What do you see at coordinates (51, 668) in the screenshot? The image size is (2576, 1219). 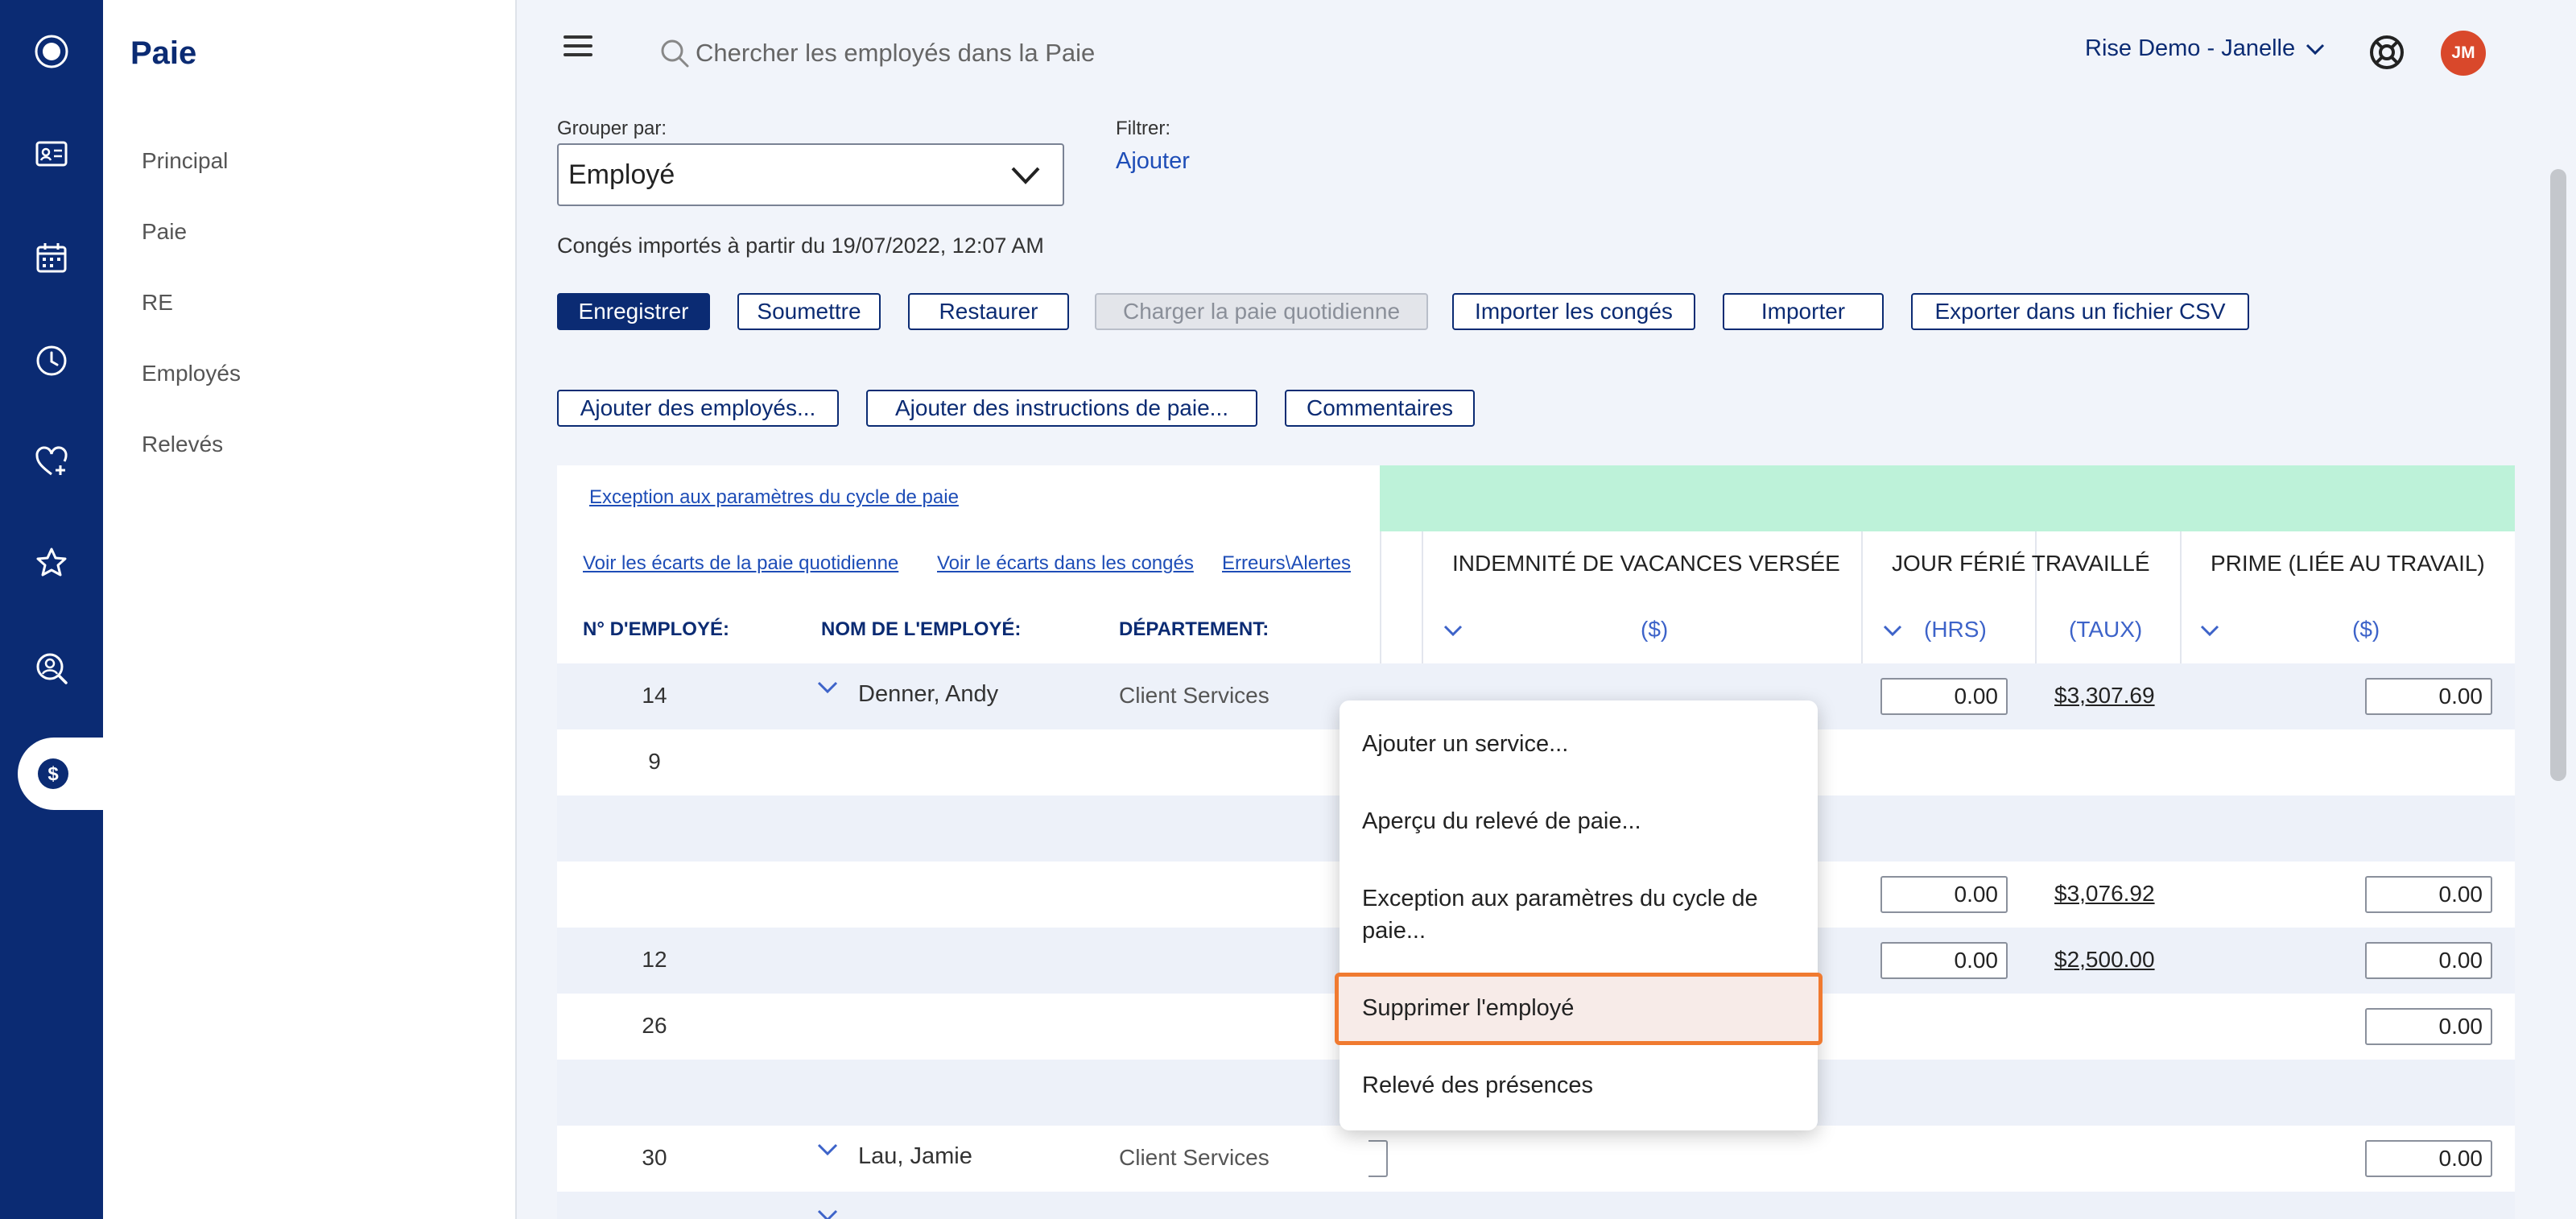 I see `person-search-icon` at bounding box center [51, 668].